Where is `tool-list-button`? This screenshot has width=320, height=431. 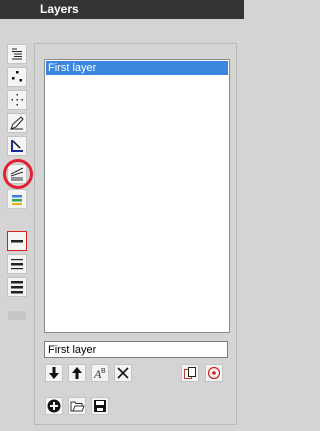
tool-list-button is located at coordinates (17, 54).